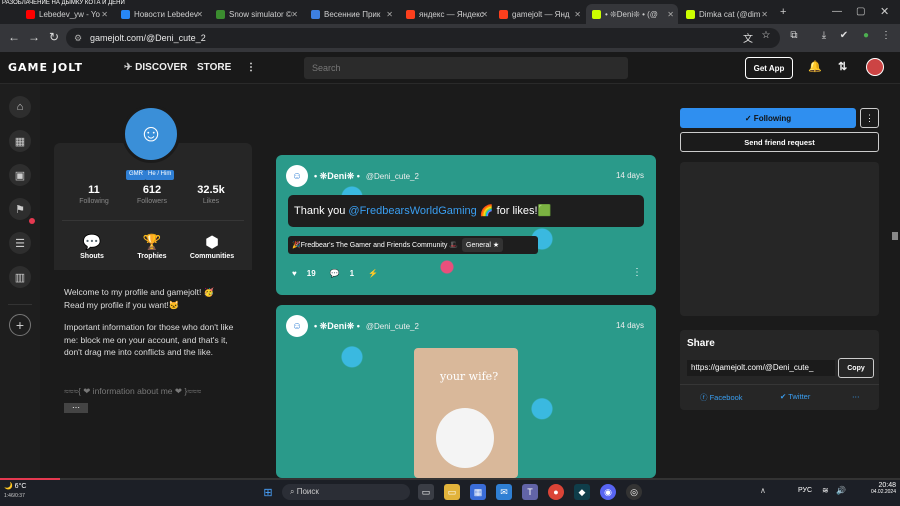  Describe the element at coordinates (766, 35) in the screenshot. I see `bookmark-star-icon: ☆` at that location.